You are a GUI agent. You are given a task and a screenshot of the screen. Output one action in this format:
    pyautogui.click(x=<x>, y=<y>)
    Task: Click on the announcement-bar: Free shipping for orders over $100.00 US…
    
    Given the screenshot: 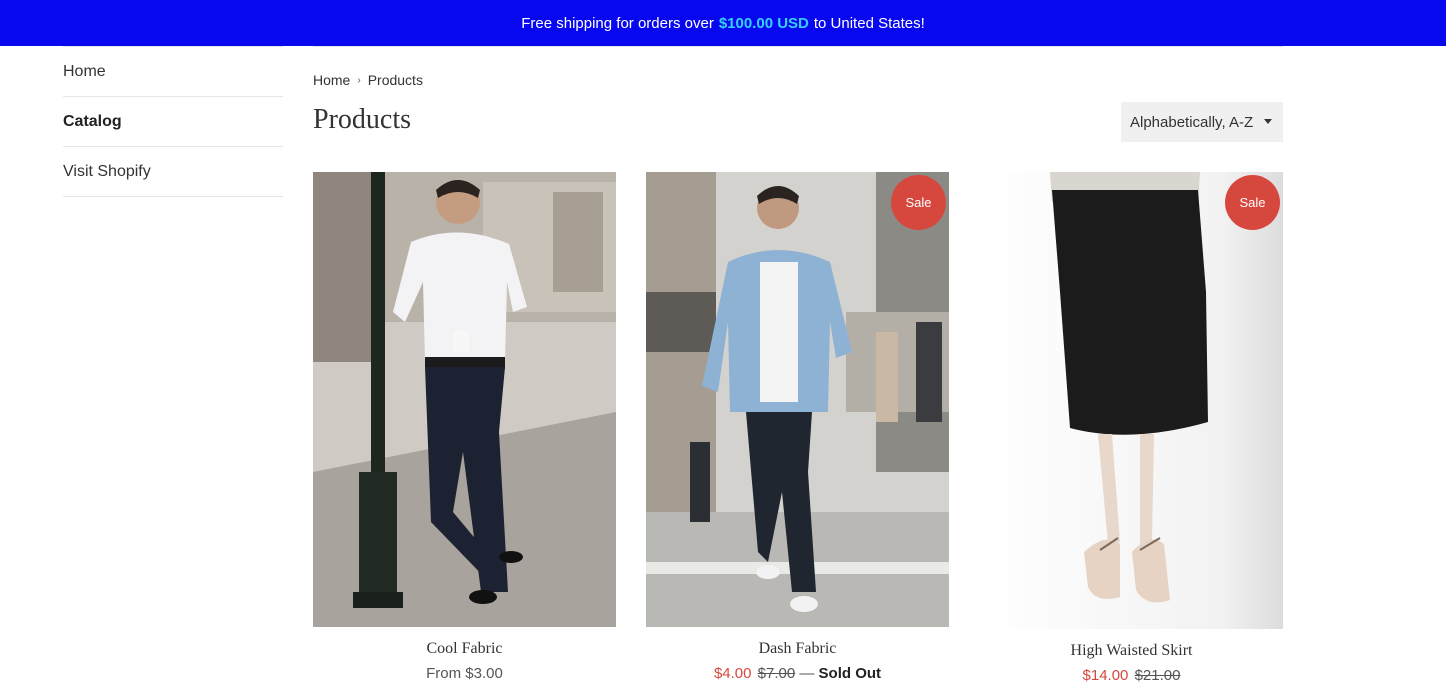 What is the action you would take?
    pyautogui.click(x=723, y=23)
    